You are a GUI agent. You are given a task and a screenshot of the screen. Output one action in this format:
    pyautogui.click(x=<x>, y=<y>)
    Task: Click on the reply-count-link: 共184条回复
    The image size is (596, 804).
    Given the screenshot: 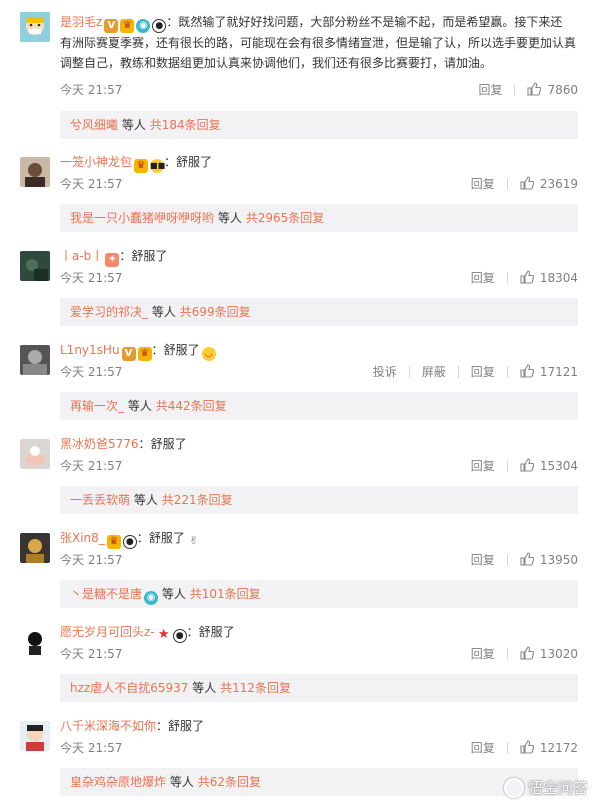 What is the action you would take?
    pyautogui.click(x=185, y=125)
    